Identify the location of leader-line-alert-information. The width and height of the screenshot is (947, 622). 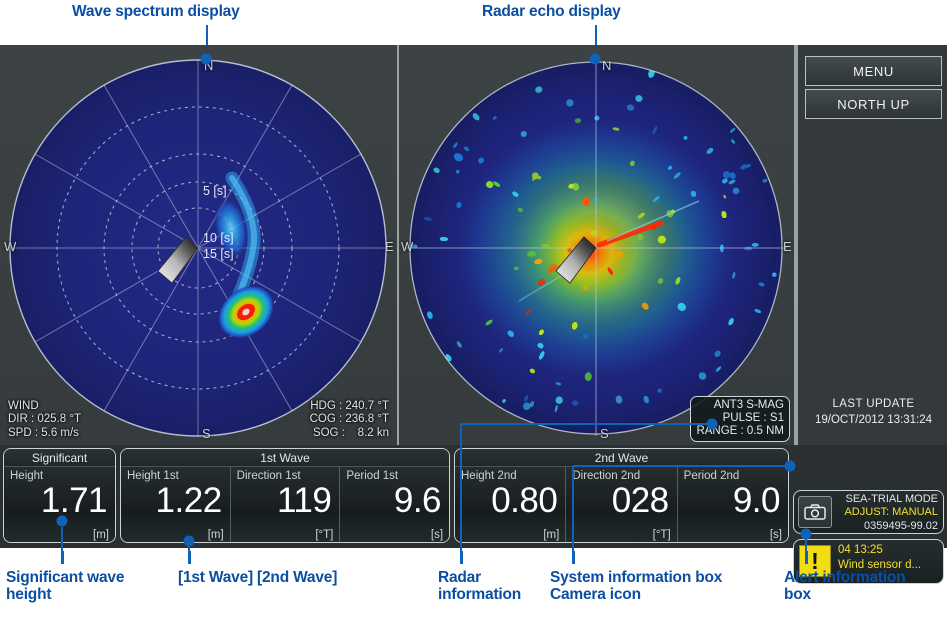
(807, 557).